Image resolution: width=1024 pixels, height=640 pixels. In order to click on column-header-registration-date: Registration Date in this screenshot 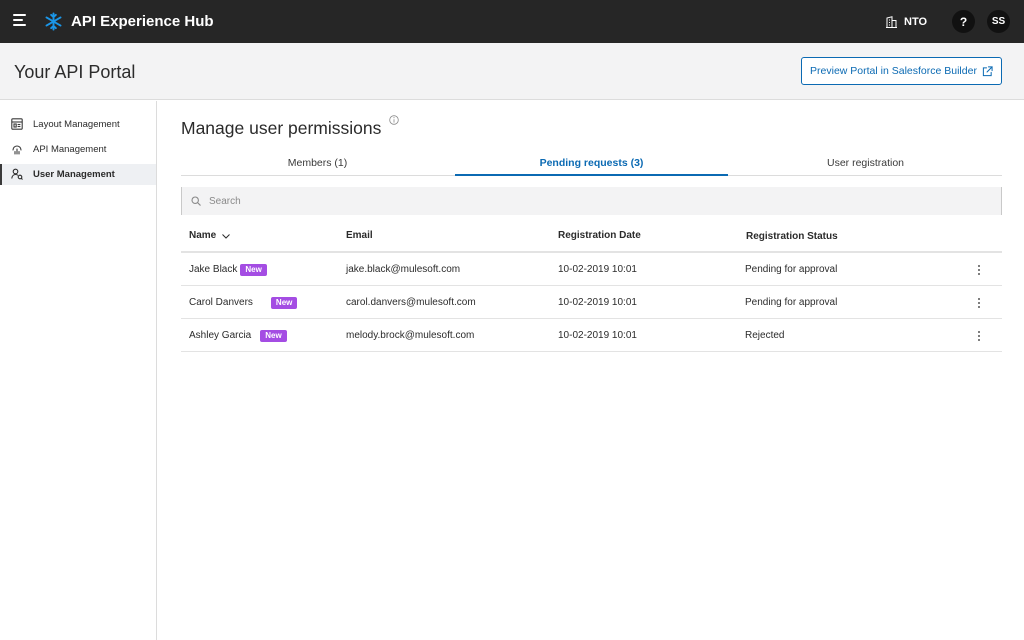, I will do `click(599, 235)`.